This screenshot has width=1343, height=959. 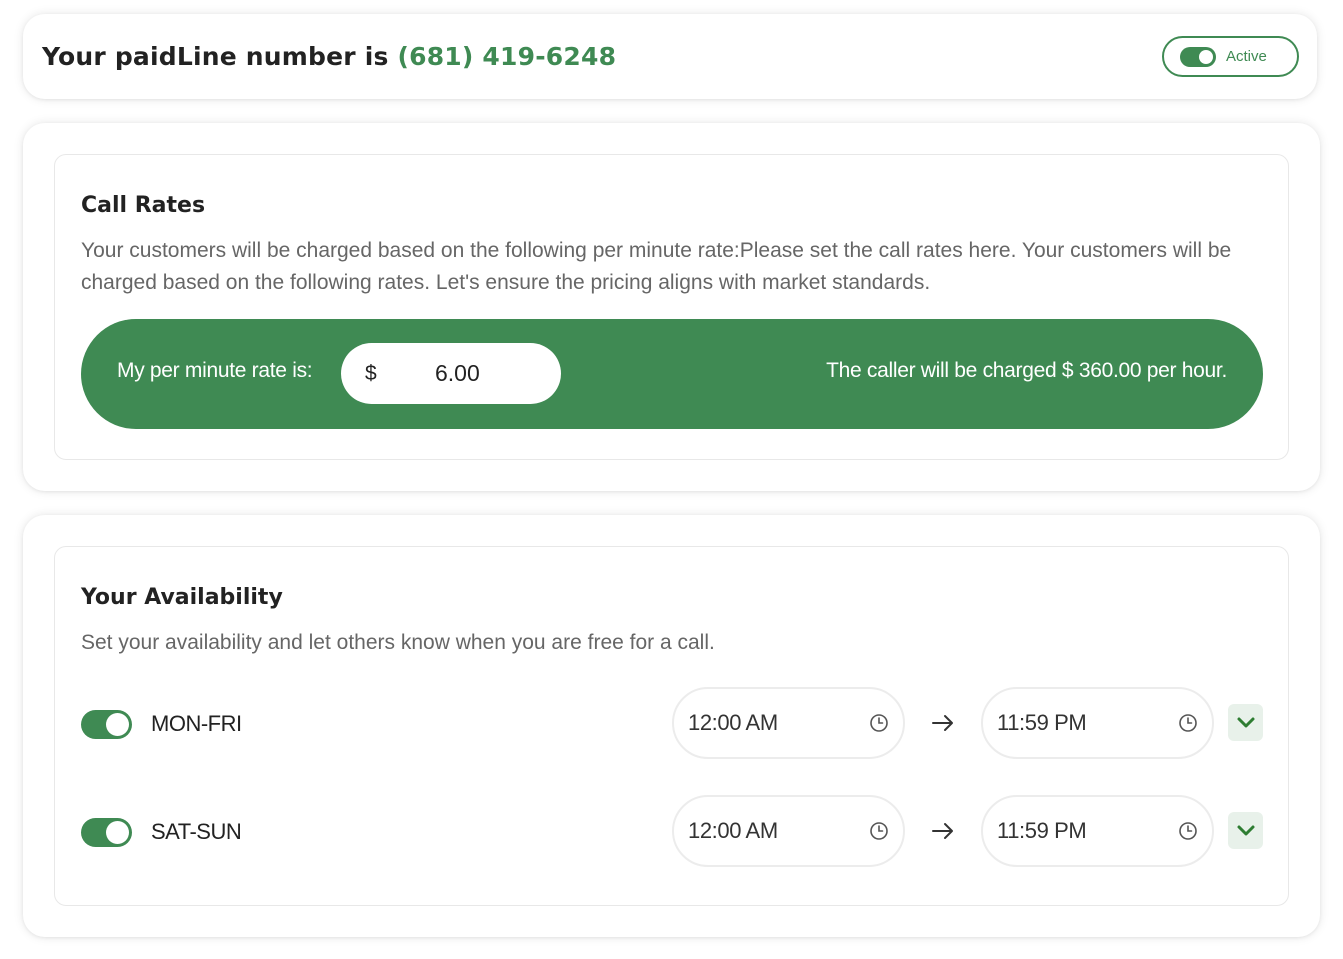 What do you see at coordinates (1097, 831) in the screenshot?
I see `sat-sun-end-time: 11:59 PM` at bounding box center [1097, 831].